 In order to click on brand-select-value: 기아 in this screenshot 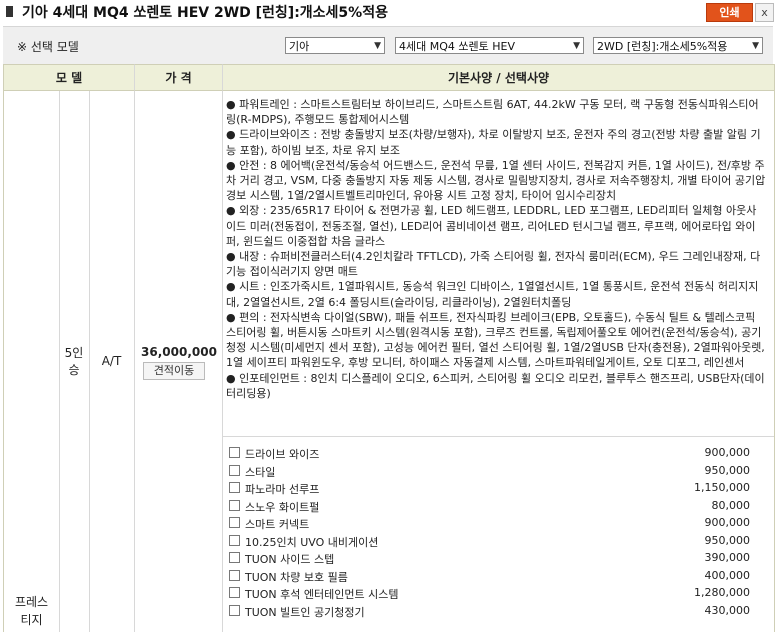, I will do `click(299, 46)`.